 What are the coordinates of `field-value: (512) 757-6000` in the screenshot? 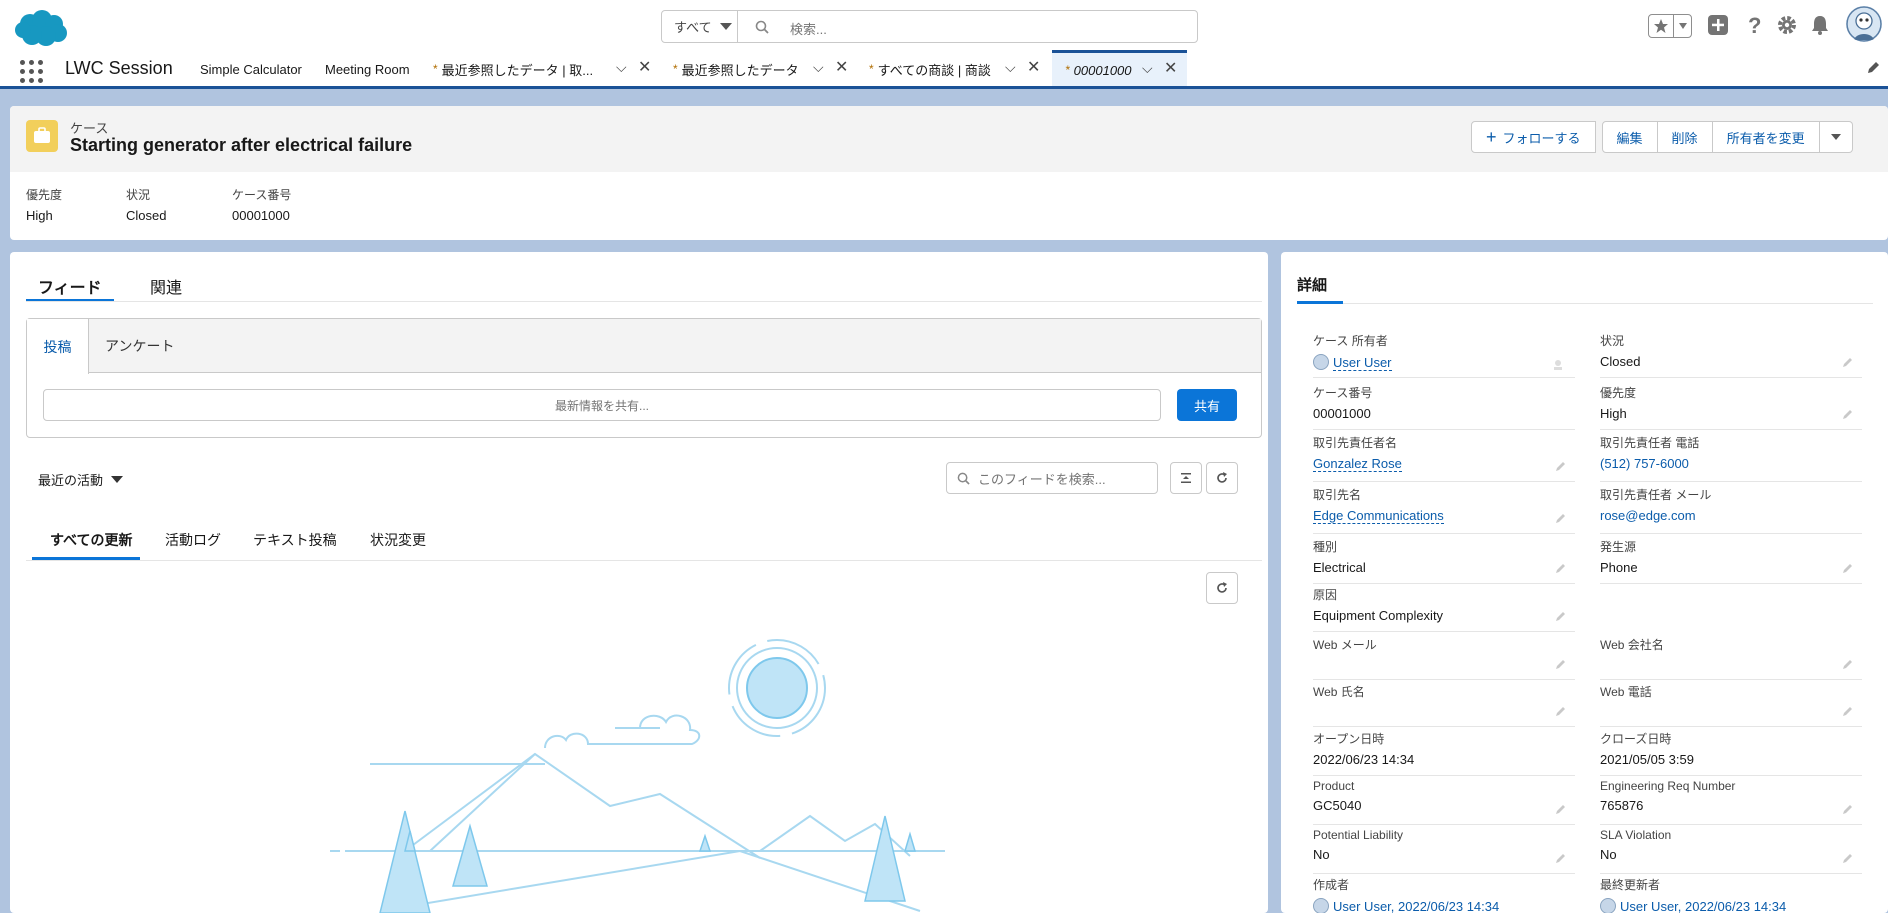 It's located at (1731, 463).